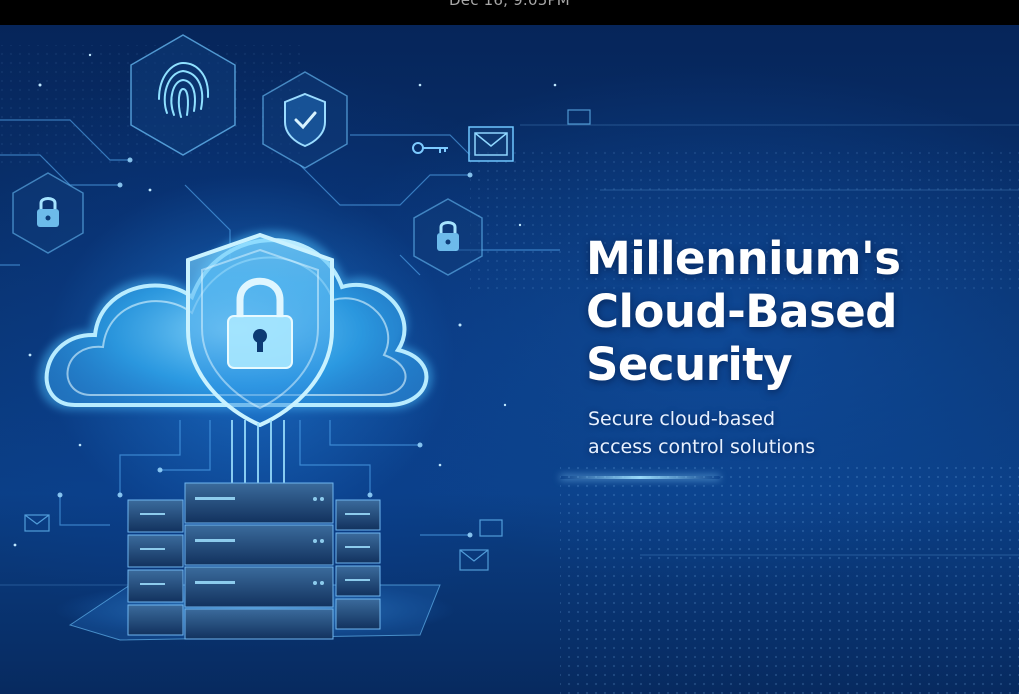 The image size is (1019, 694). I want to click on title-line-1: Millennium's, so click(743, 258).